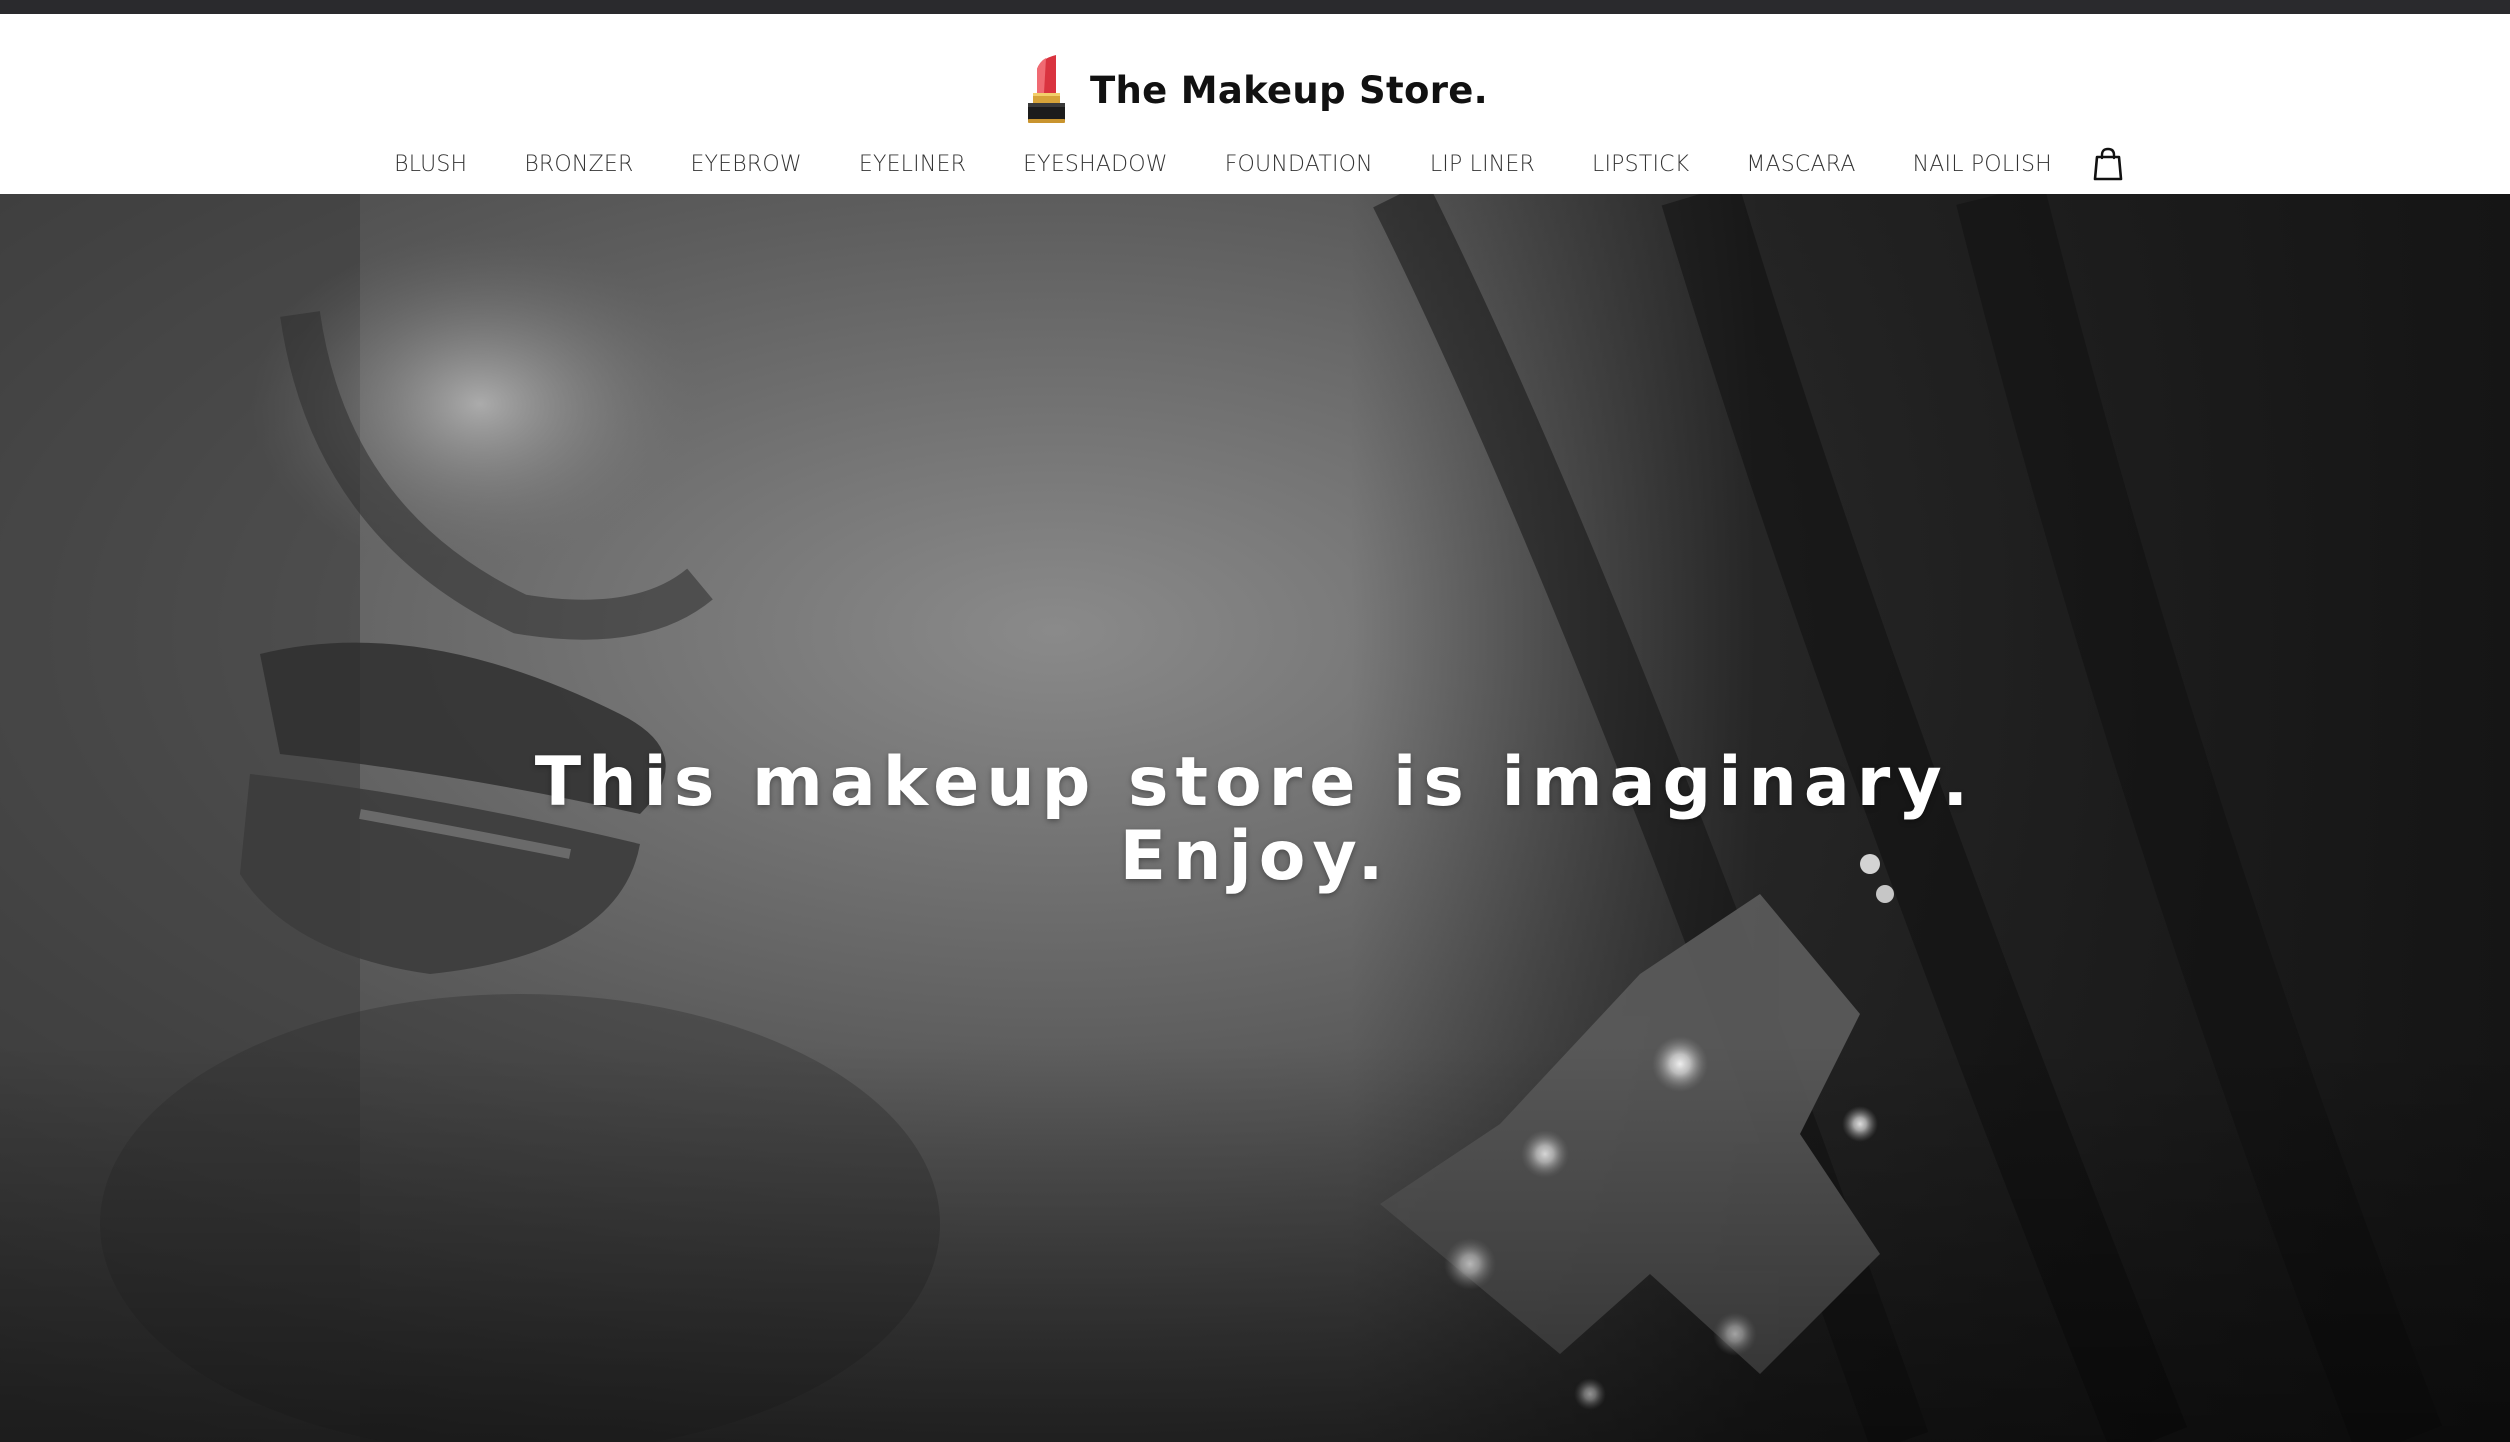 The width and height of the screenshot is (2510, 1442). What do you see at coordinates (1255, 856) in the screenshot?
I see `hero-line-2: Enjoy.` at bounding box center [1255, 856].